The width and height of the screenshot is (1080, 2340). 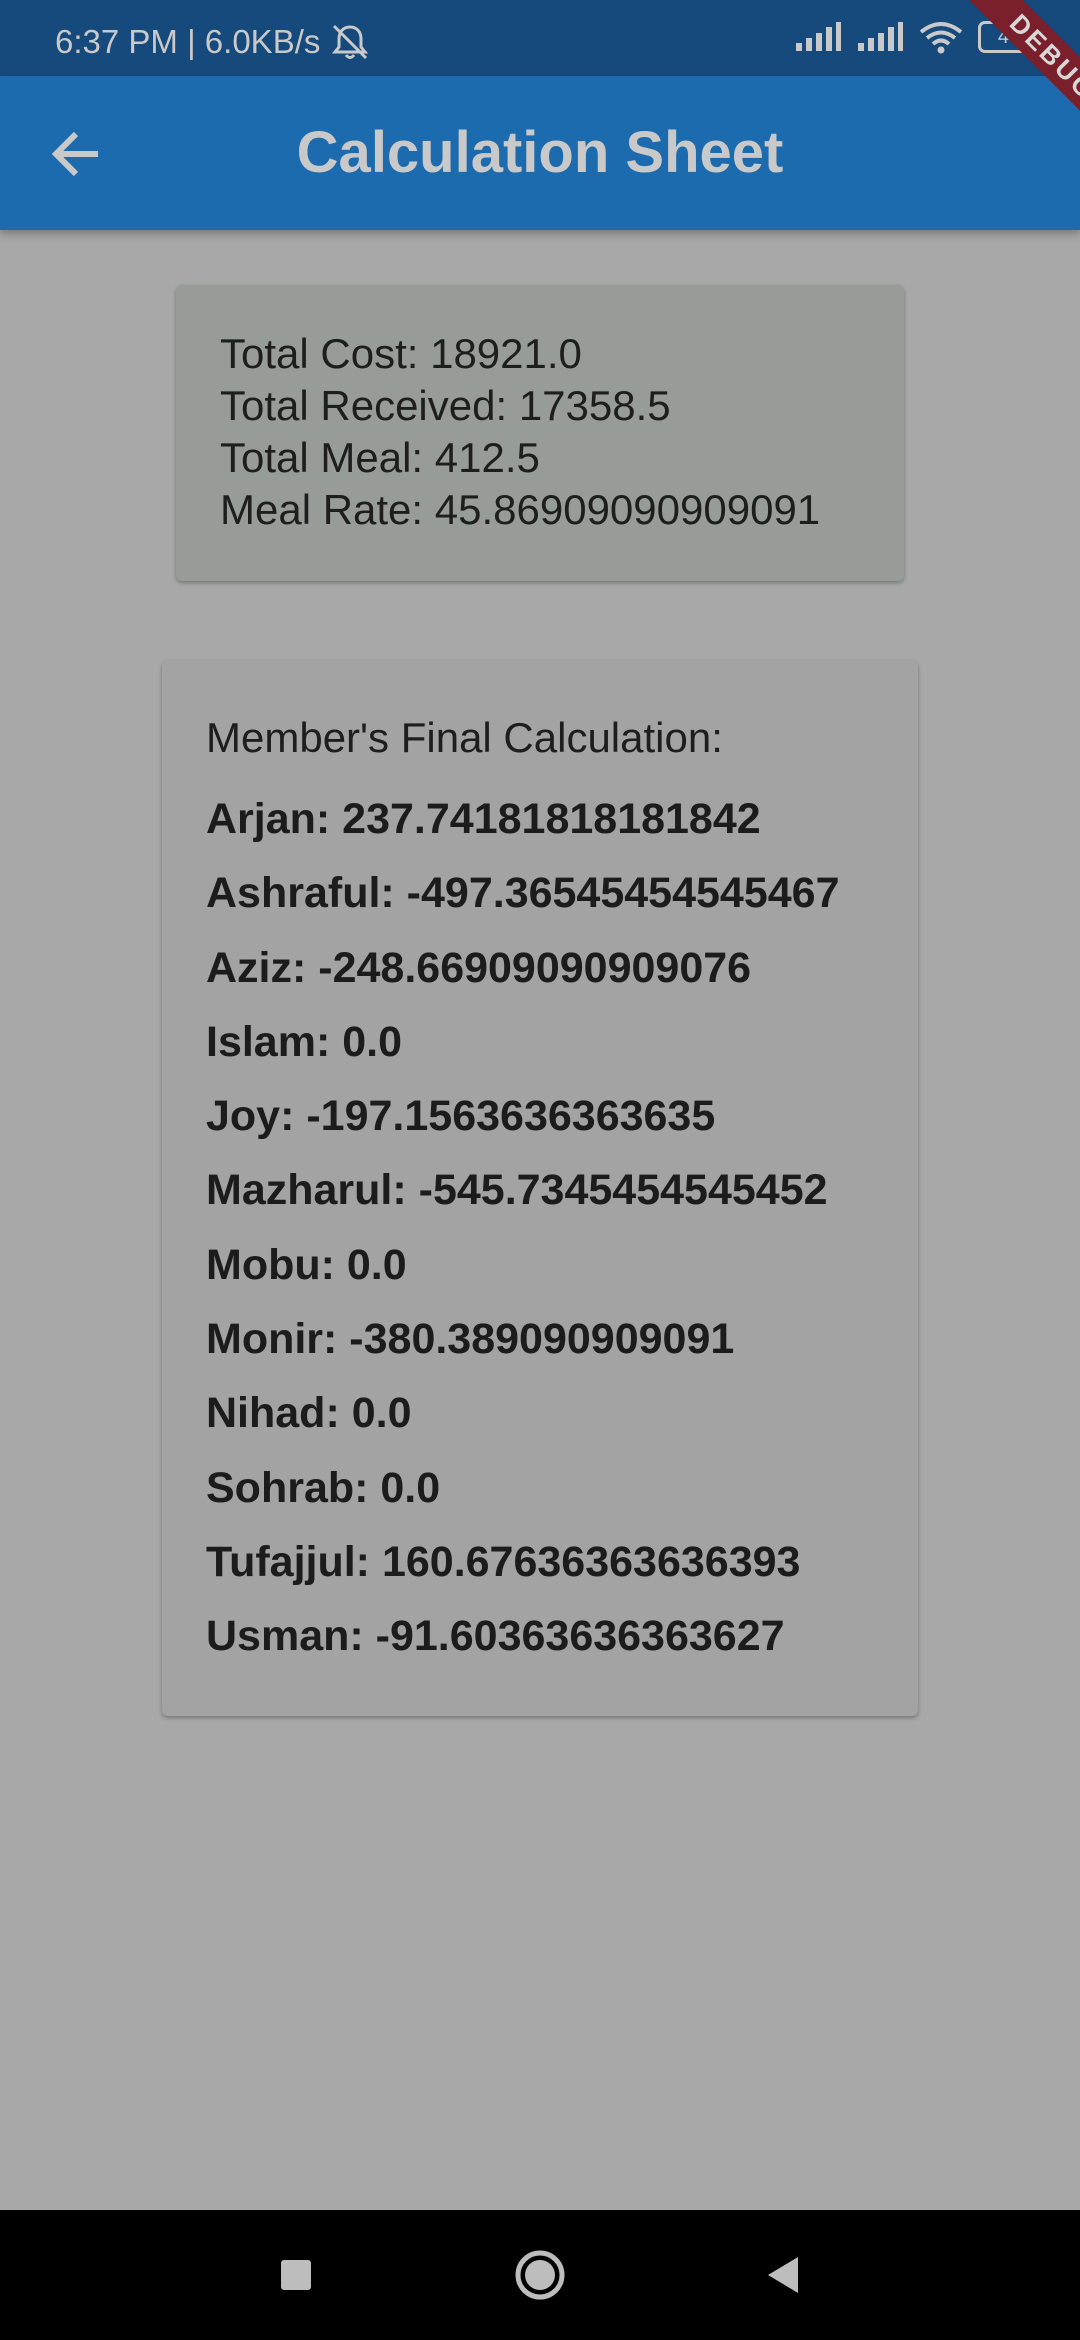 I want to click on status-right: 44, so click(x=920, y=37).